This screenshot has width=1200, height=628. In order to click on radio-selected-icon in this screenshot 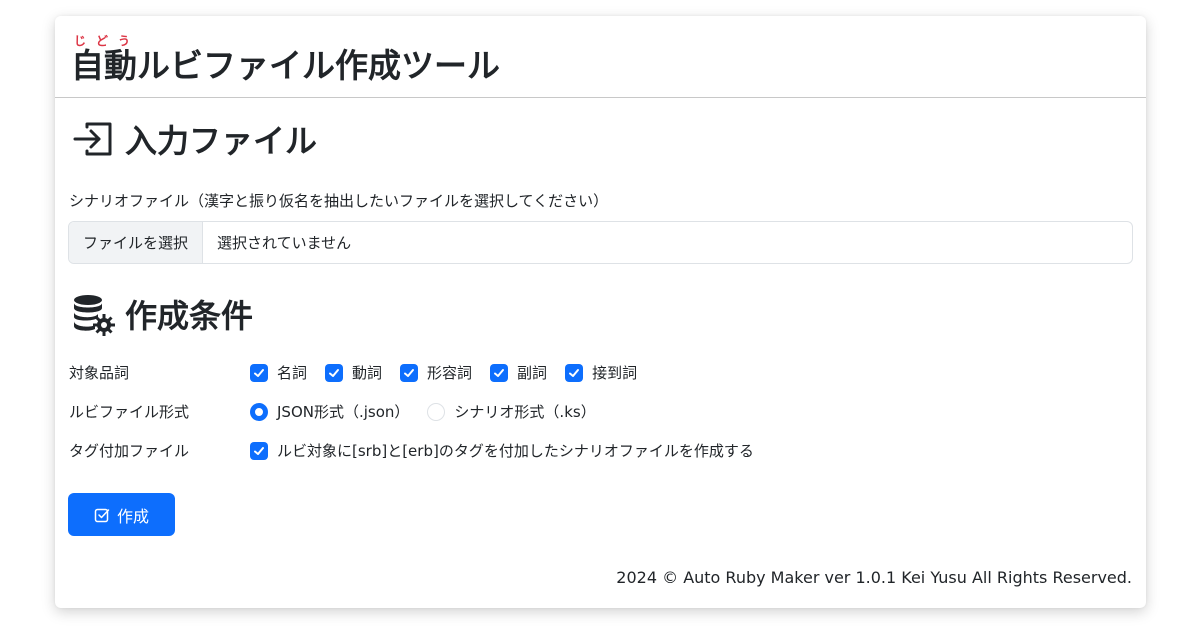, I will do `click(259, 411)`.